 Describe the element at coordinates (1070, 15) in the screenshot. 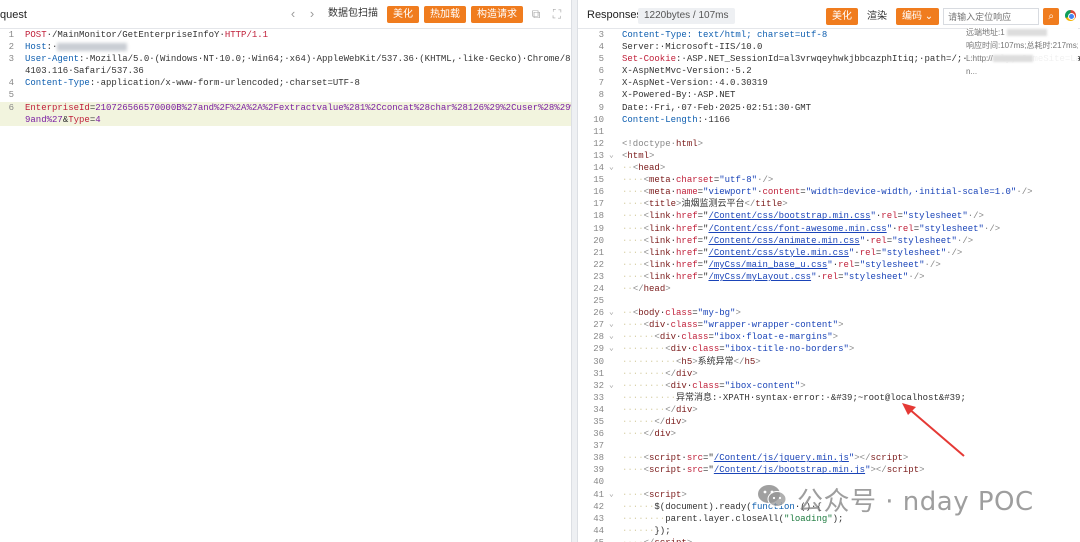

I see `chrome-browser-icon` at that location.